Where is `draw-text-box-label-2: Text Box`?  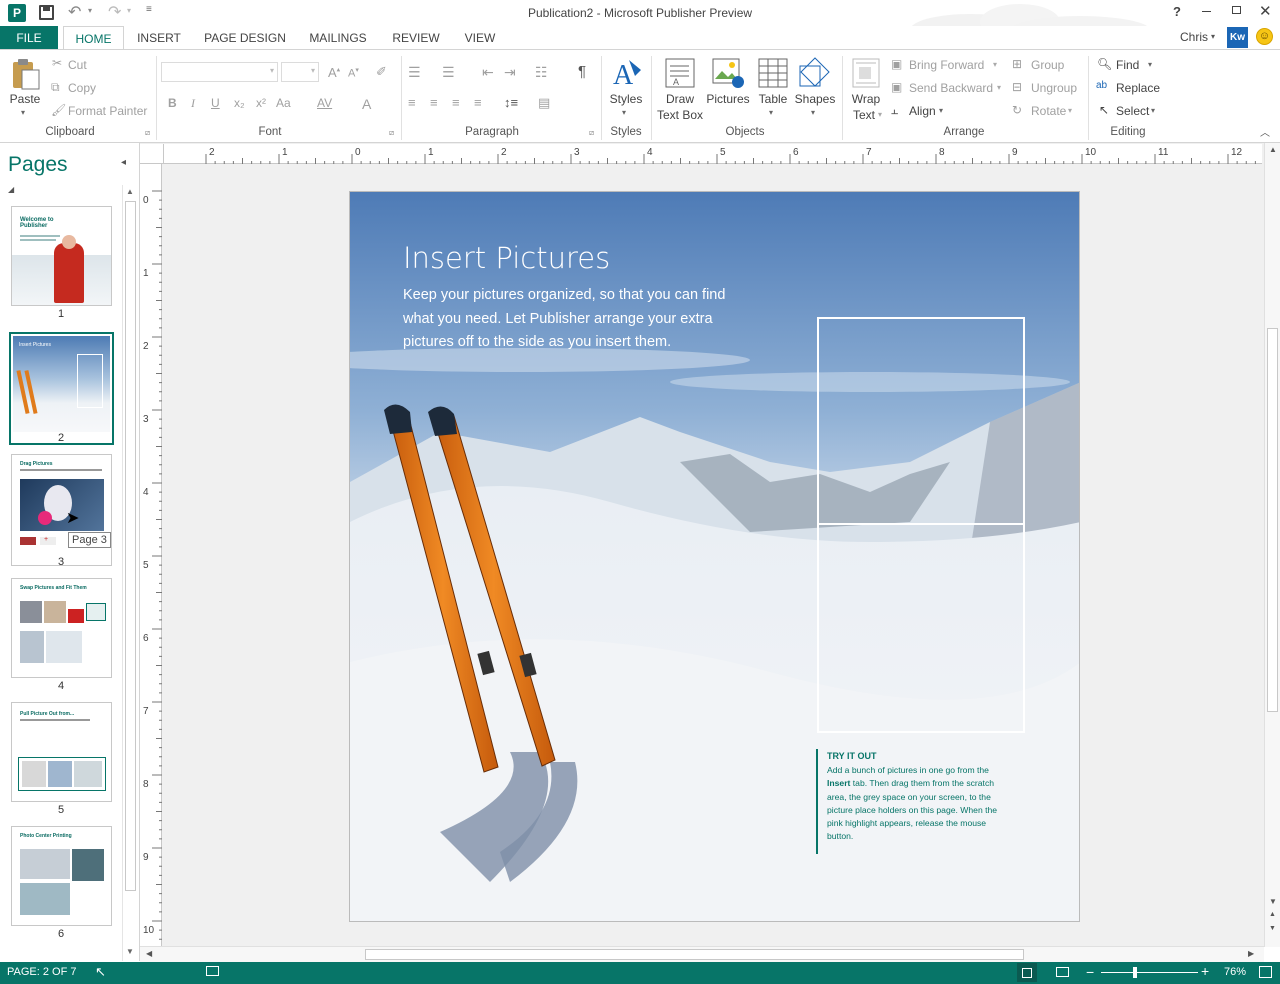 draw-text-box-label-2: Text Box is located at coordinates (680, 115).